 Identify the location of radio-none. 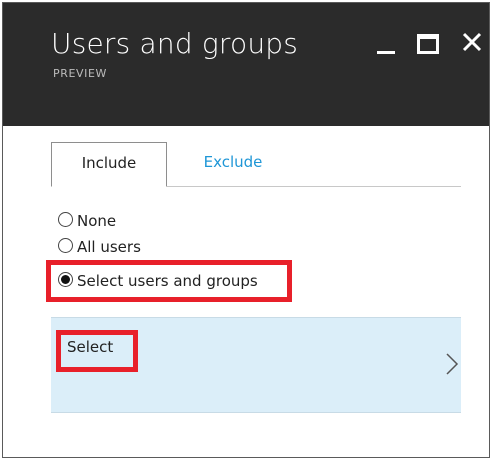
(65, 219).